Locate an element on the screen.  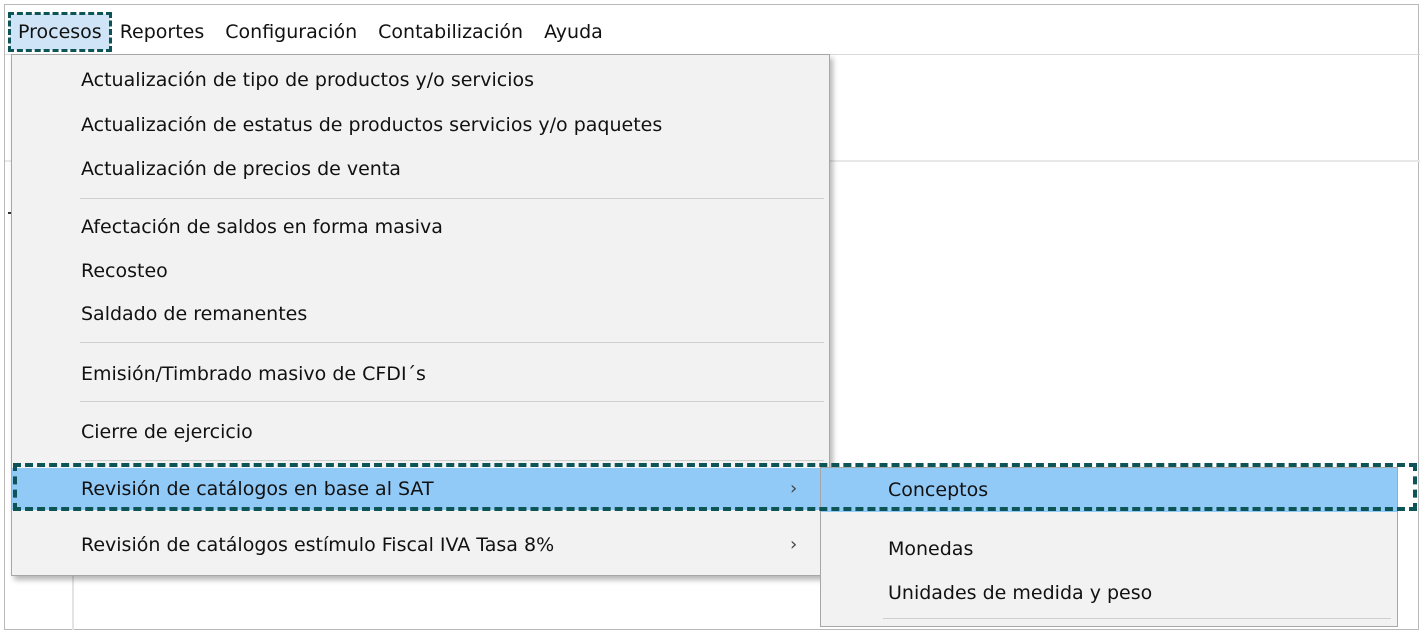
menu-item-label: Revisión de catálogos en base al SAT is located at coordinates (257, 489).